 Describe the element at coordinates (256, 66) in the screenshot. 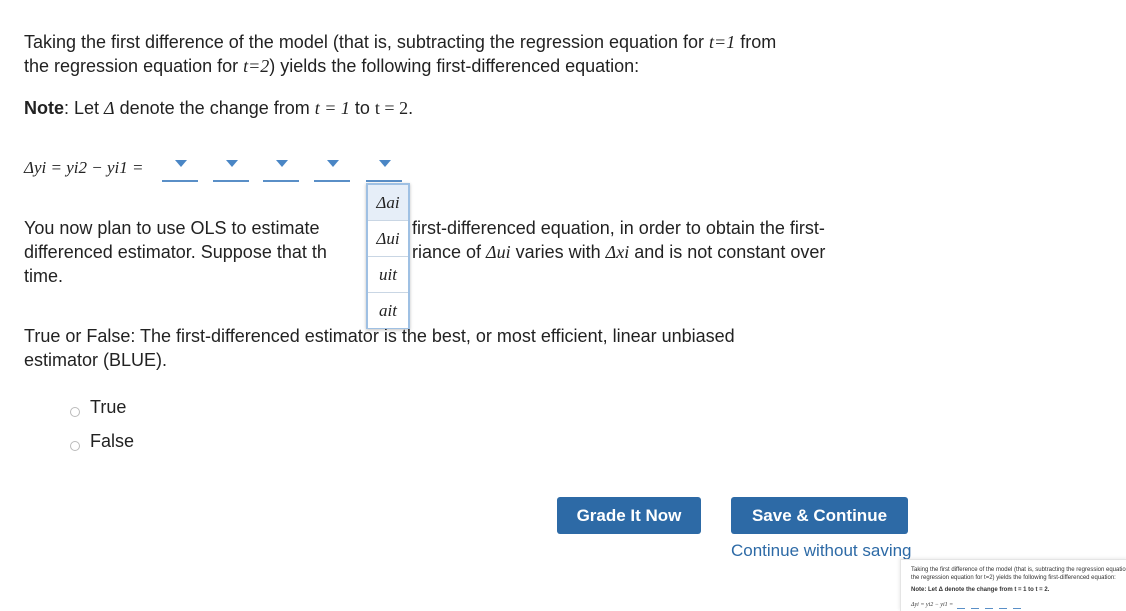

I see `t2-math: t=2` at that location.